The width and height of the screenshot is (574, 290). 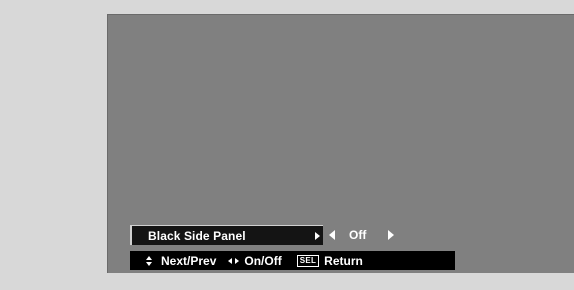 I want to click on help-return: Return, so click(x=343, y=260).